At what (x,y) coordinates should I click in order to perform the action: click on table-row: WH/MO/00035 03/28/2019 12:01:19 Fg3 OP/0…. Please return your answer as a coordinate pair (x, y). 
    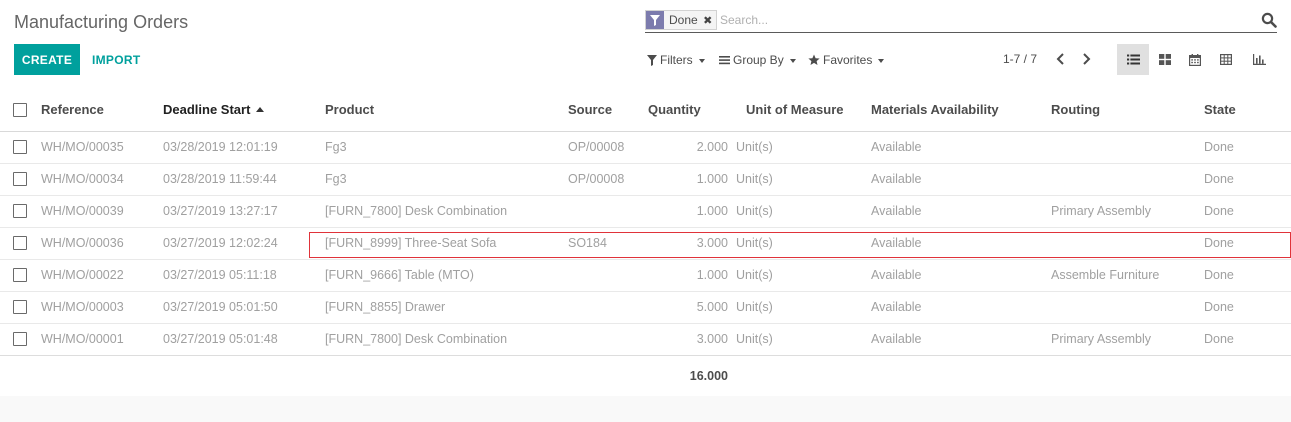
    Looking at the image, I should click on (645, 147).